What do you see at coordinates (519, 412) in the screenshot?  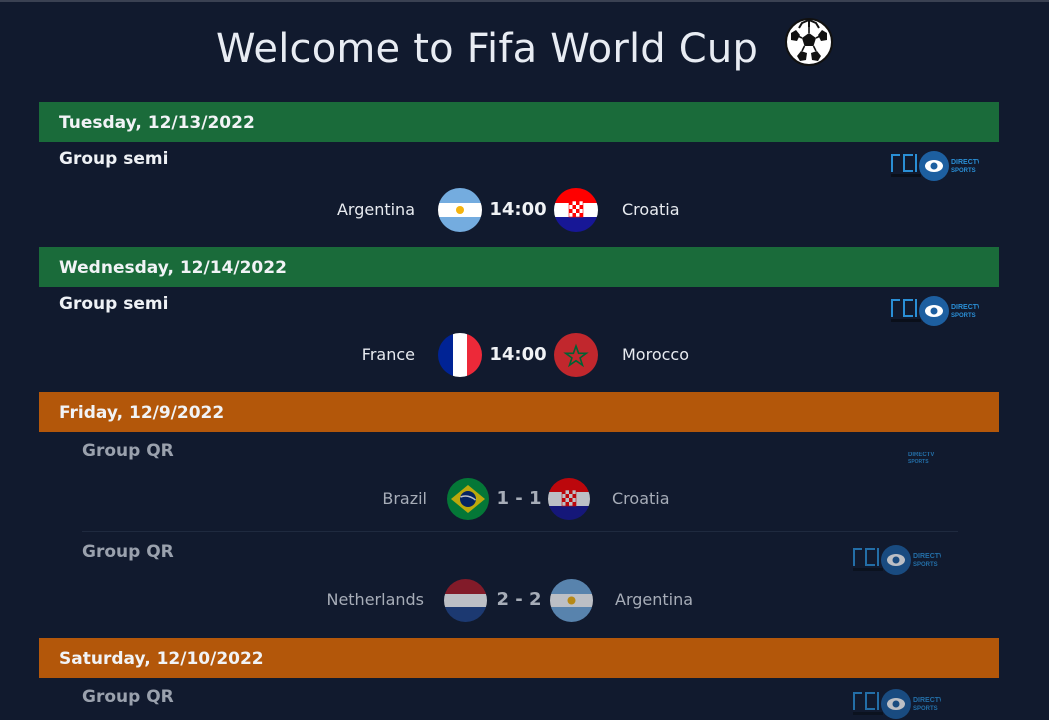 I see `day-header-friday: Friday, 12/9/2022` at bounding box center [519, 412].